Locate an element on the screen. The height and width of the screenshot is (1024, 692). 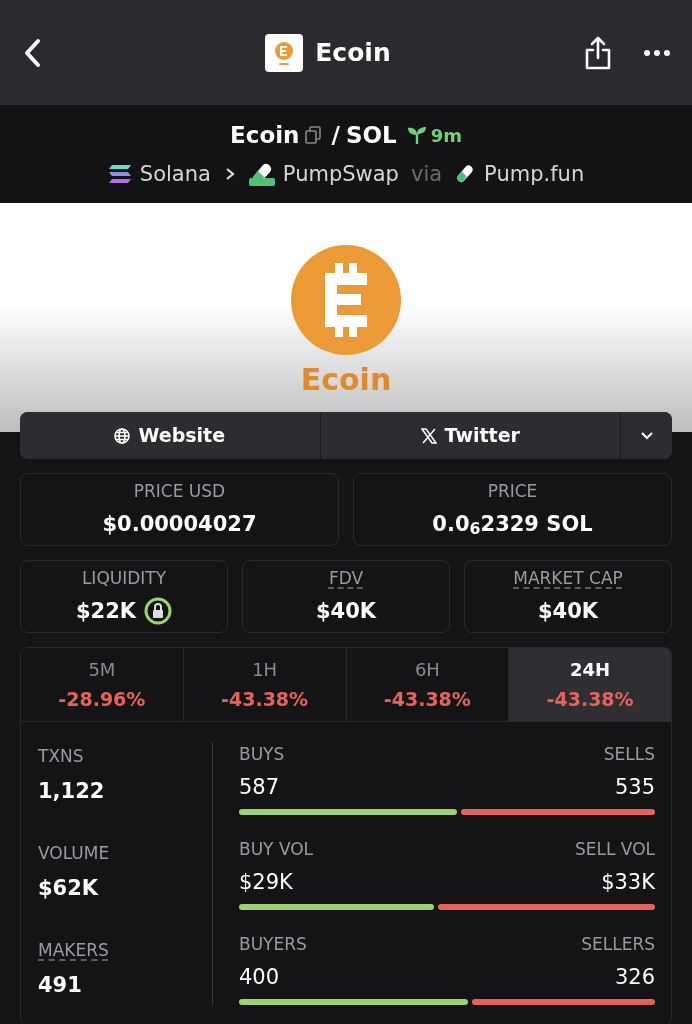
stat-value: $22K is located at coordinates (106, 611).